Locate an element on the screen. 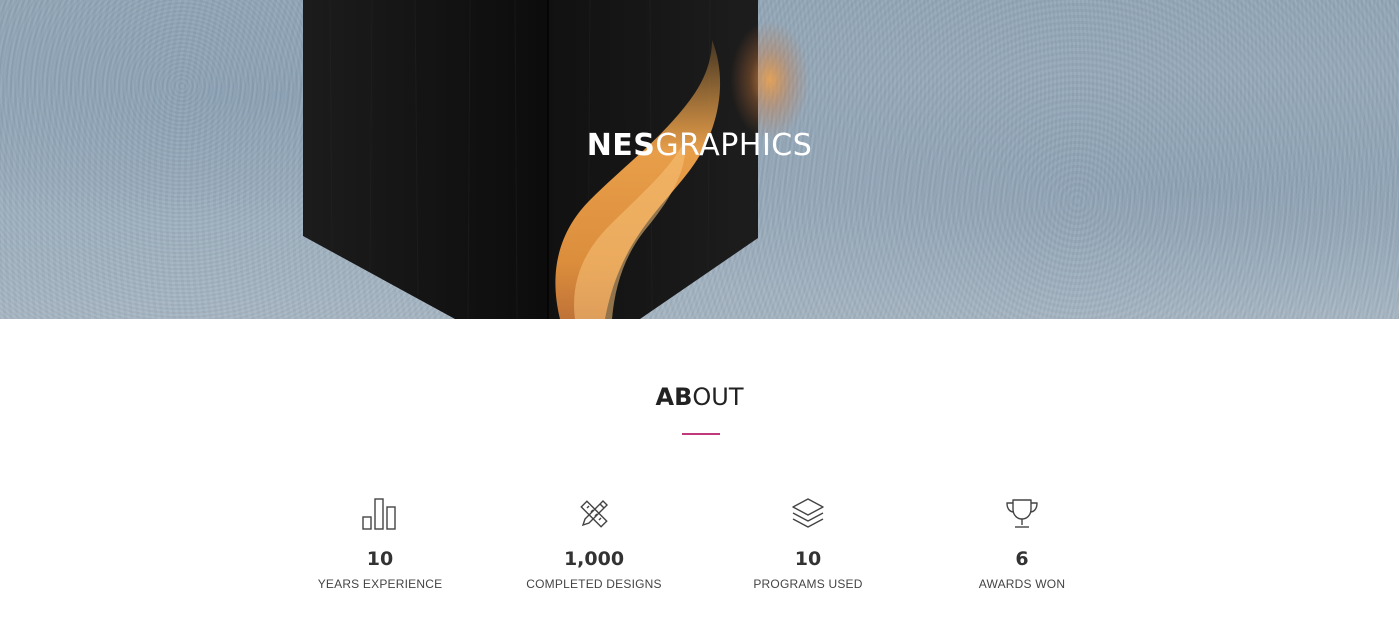 Image resolution: width=1399 pixels, height=625 pixels. site-title-light: GRAPHICS is located at coordinates (734, 145).